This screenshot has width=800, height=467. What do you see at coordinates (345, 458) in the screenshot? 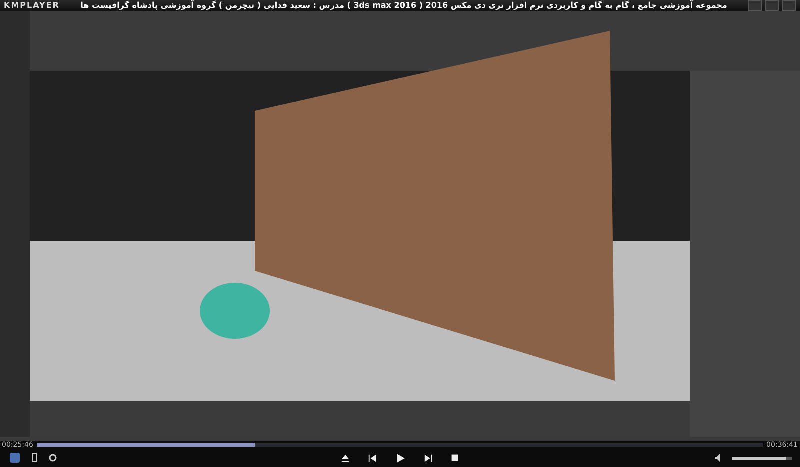
I see `eject-button` at bounding box center [345, 458].